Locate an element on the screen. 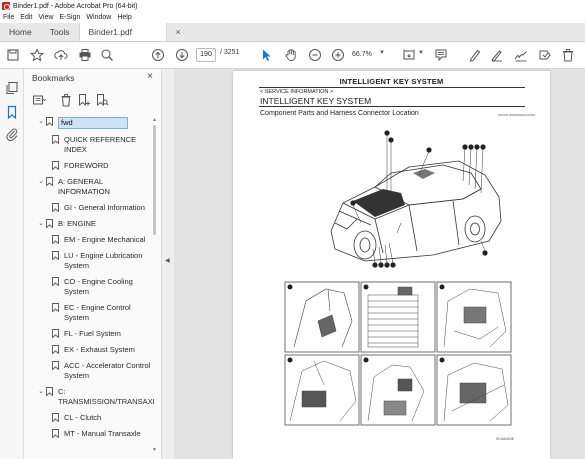 The width and height of the screenshot is (585, 459). bookmark-item-ex: EX - Exhaust System is located at coordinates (89, 350).